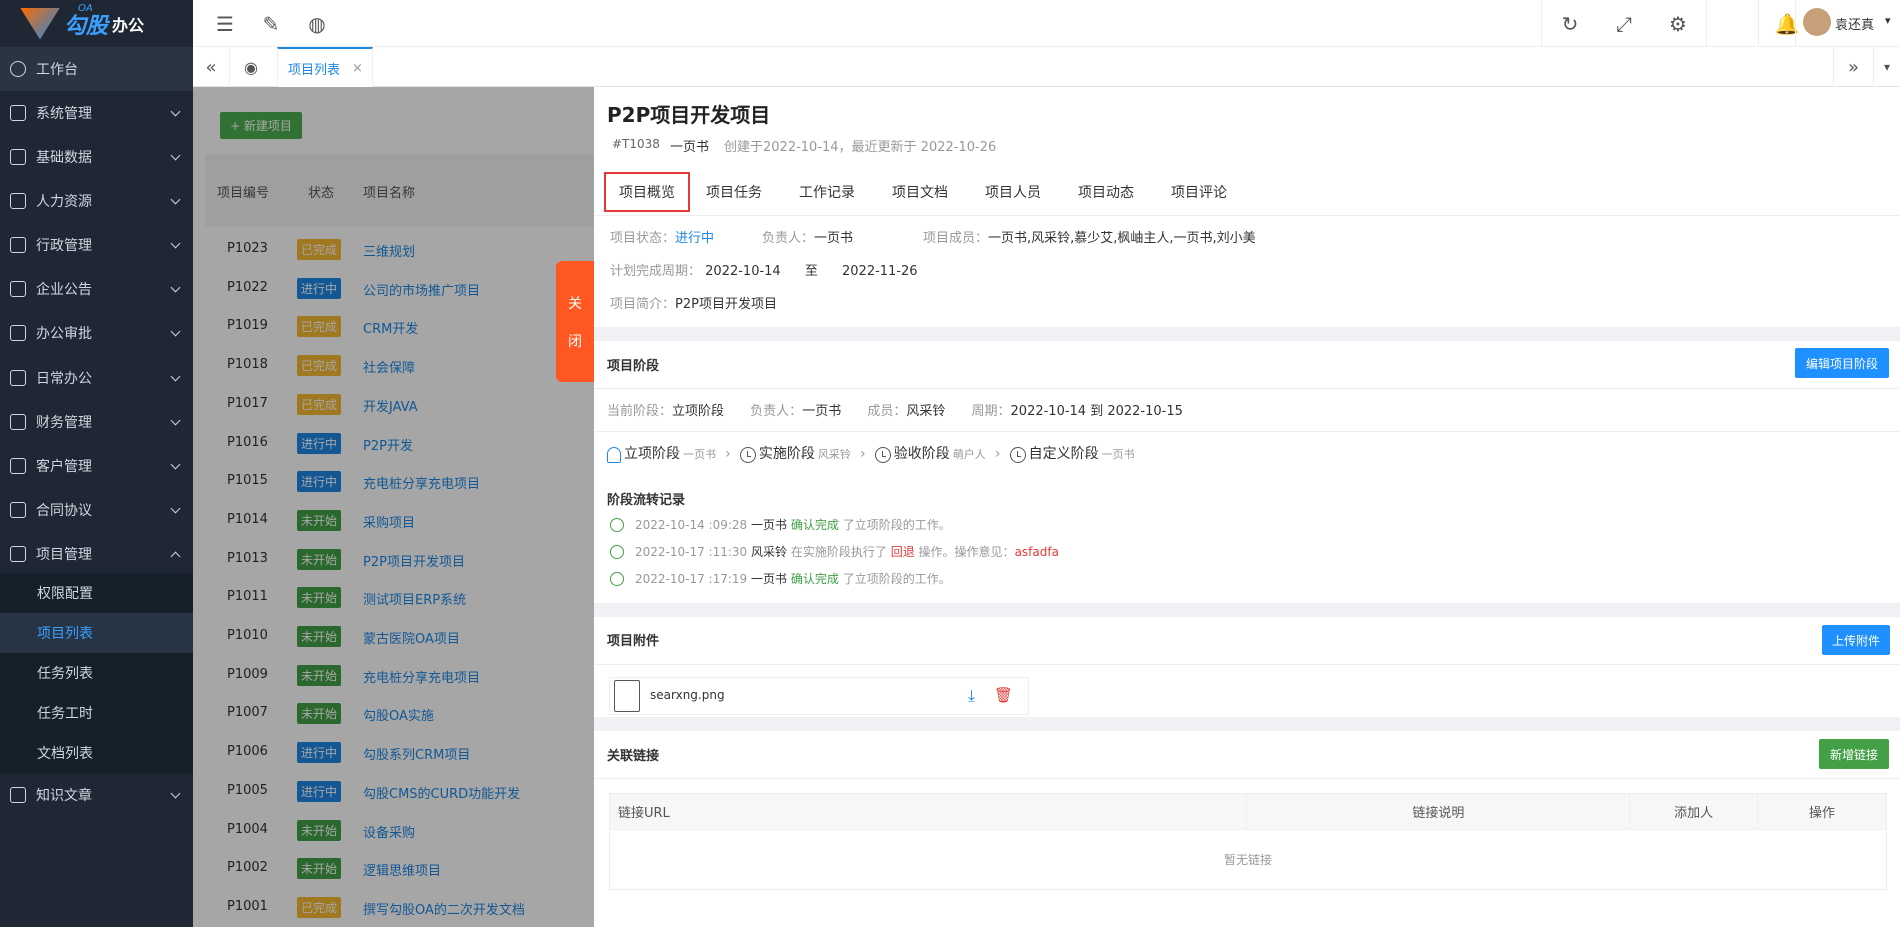 Image resolution: width=1900 pixels, height=927 pixels. I want to click on project-tabs: 项目概览 项目任务 工作记录 项目文档 项目人员 项目动态 项目评论, so click(1247, 191).